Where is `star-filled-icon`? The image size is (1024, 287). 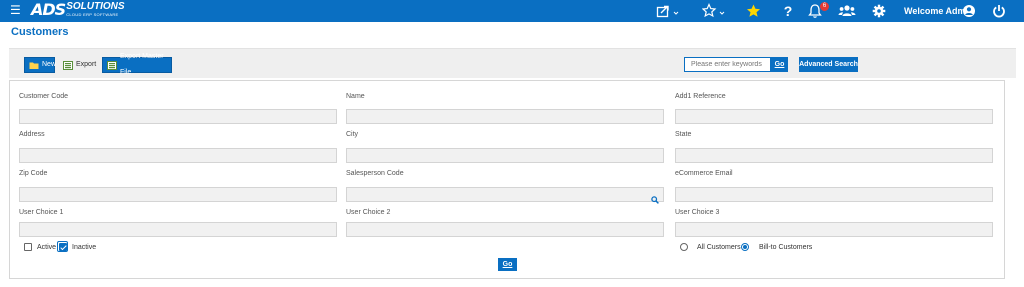 star-filled-icon is located at coordinates (754, 11).